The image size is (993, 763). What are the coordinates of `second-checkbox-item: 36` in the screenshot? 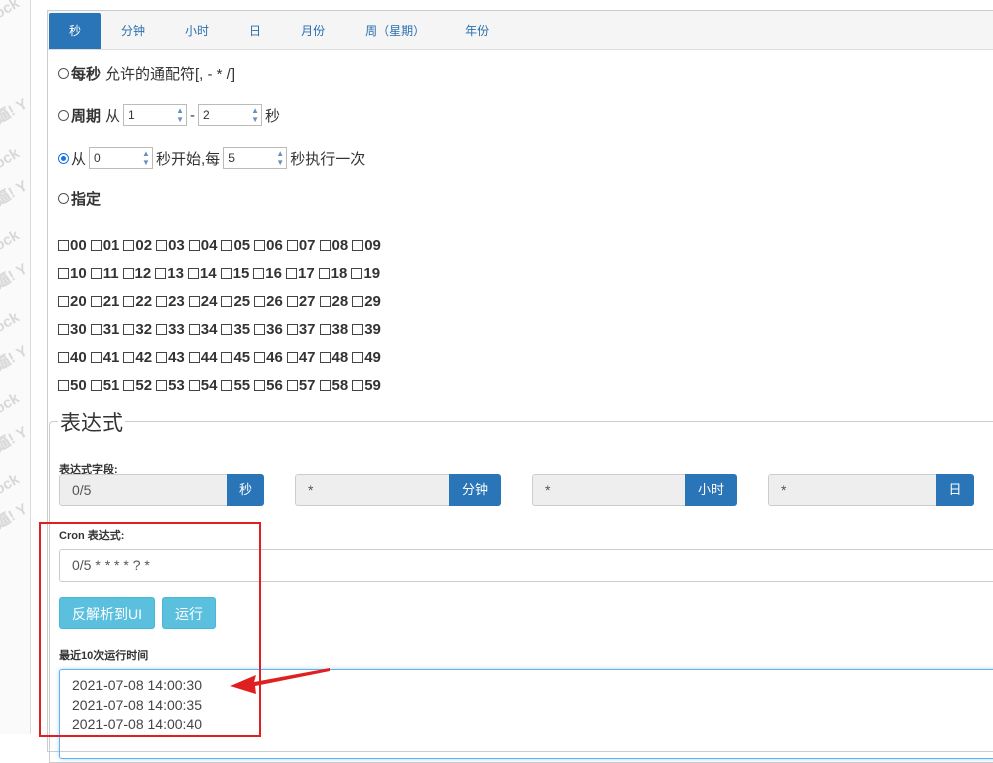 It's located at (268, 329).